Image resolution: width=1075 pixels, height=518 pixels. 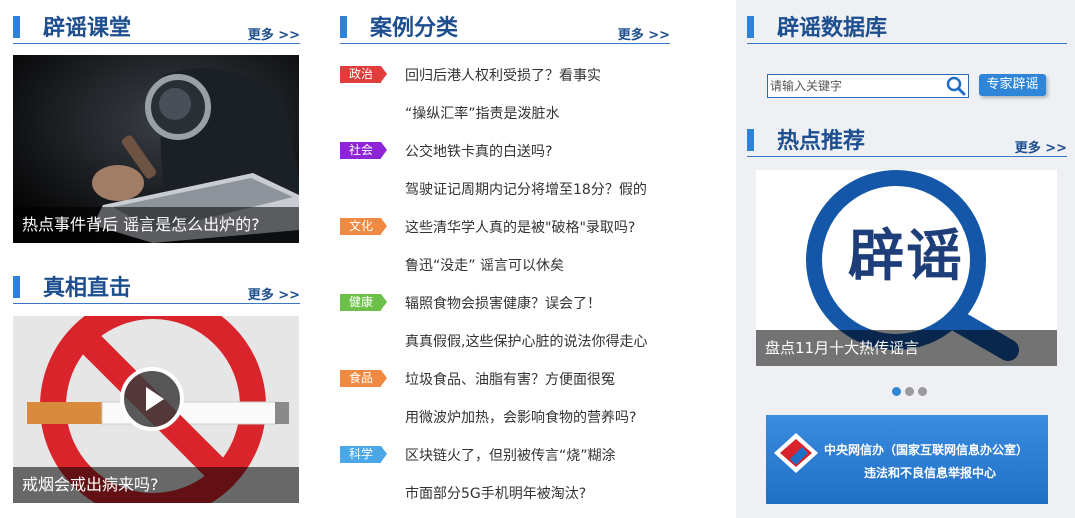 What do you see at coordinates (537, 151) in the screenshot?
I see `case-link: 公交地铁卡真的白送吗?` at bounding box center [537, 151].